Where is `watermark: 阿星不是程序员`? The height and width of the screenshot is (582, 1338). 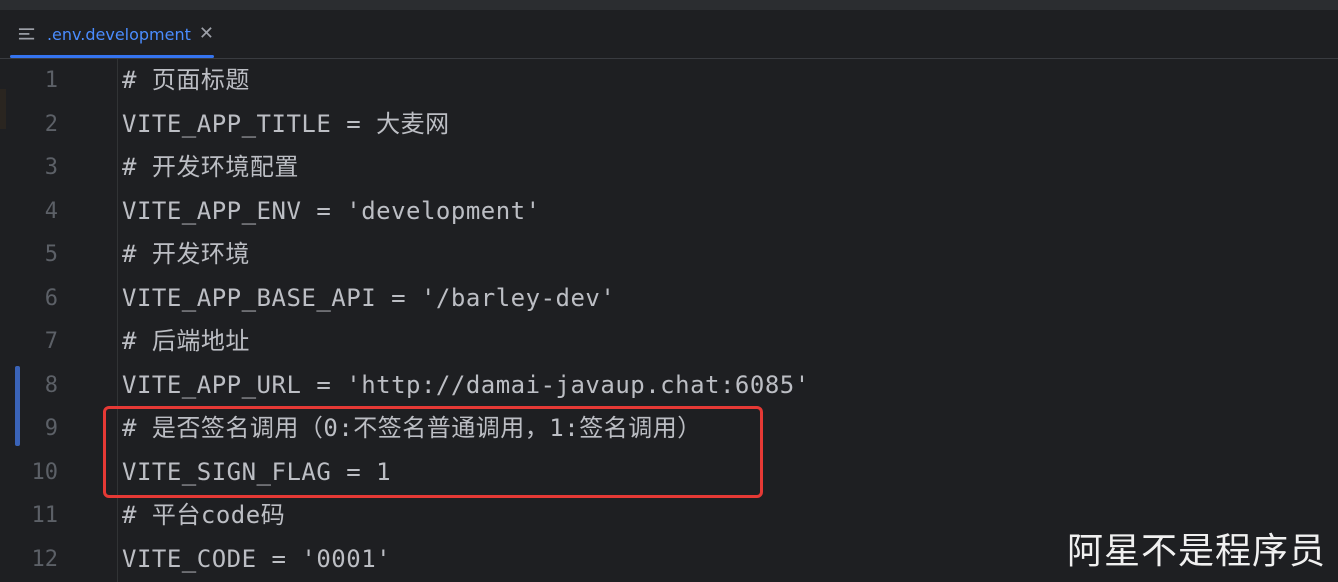
watermark: 阿星不是程序员 is located at coordinates (1196, 551).